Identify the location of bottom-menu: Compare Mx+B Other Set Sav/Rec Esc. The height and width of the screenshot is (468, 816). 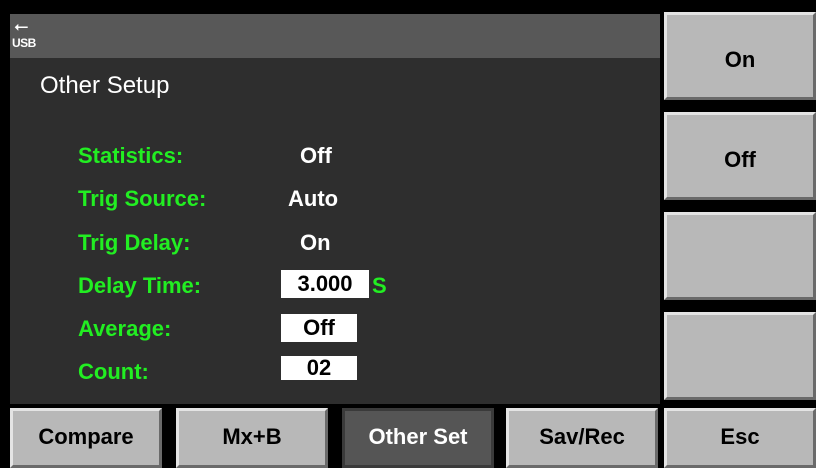
(408, 438).